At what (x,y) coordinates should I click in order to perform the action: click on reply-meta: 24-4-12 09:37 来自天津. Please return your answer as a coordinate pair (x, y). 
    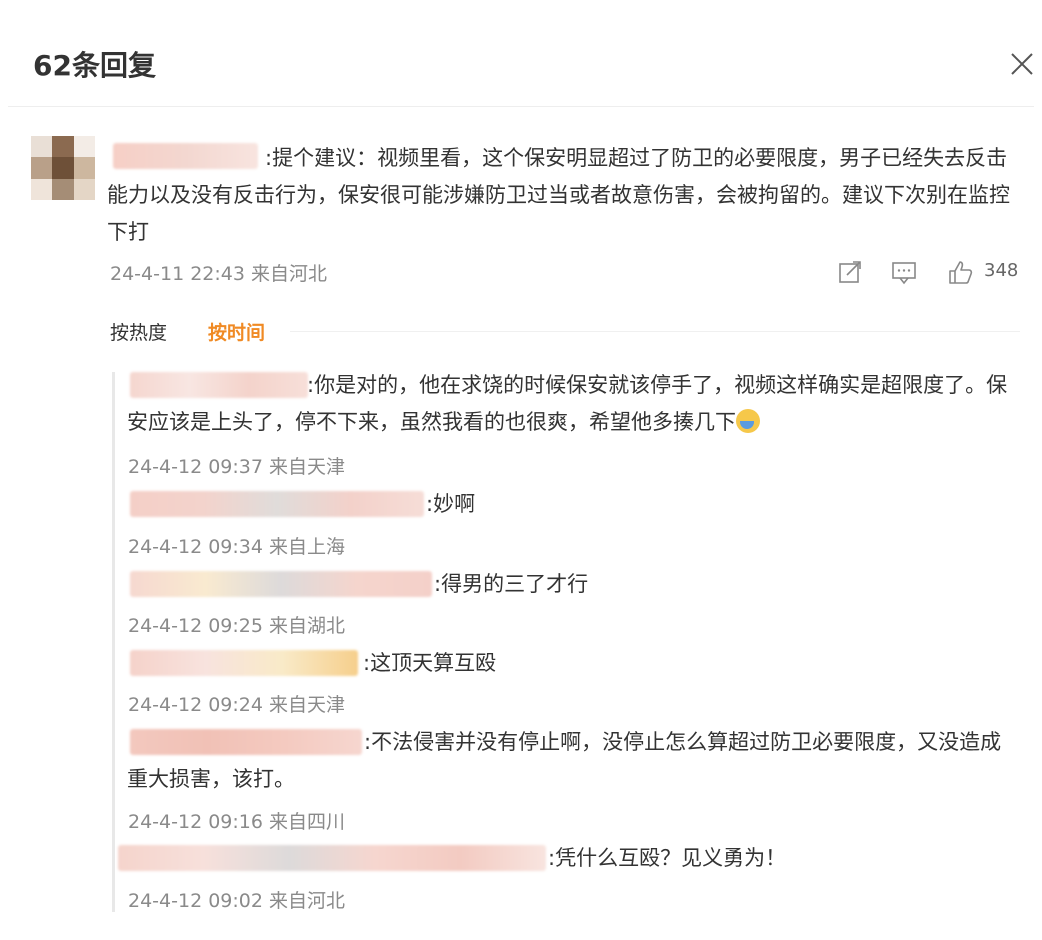
    Looking at the image, I should click on (236, 467).